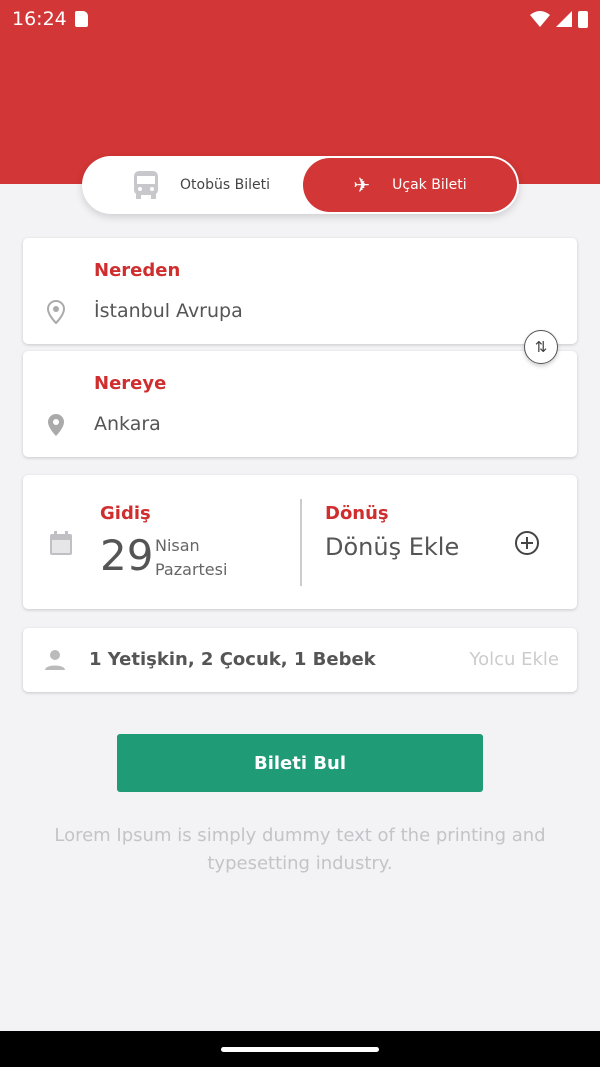 The image size is (600, 1067). What do you see at coordinates (55, 660) in the screenshot?
I see `person-icon` at bounding box center [55, 660].